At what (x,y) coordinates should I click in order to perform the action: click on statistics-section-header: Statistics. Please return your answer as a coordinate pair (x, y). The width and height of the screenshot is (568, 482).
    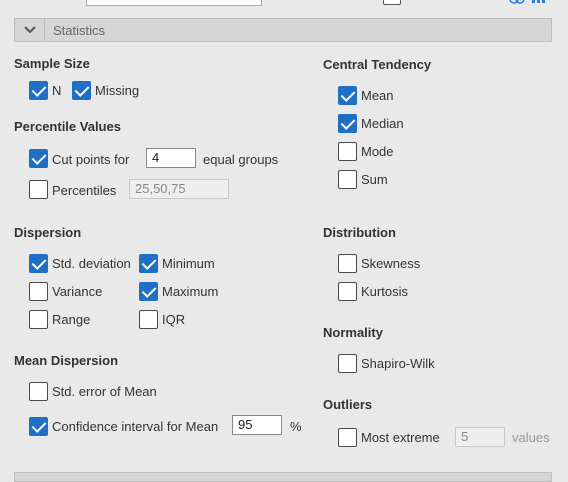
    Looking at the image, I should click on (283, 30).